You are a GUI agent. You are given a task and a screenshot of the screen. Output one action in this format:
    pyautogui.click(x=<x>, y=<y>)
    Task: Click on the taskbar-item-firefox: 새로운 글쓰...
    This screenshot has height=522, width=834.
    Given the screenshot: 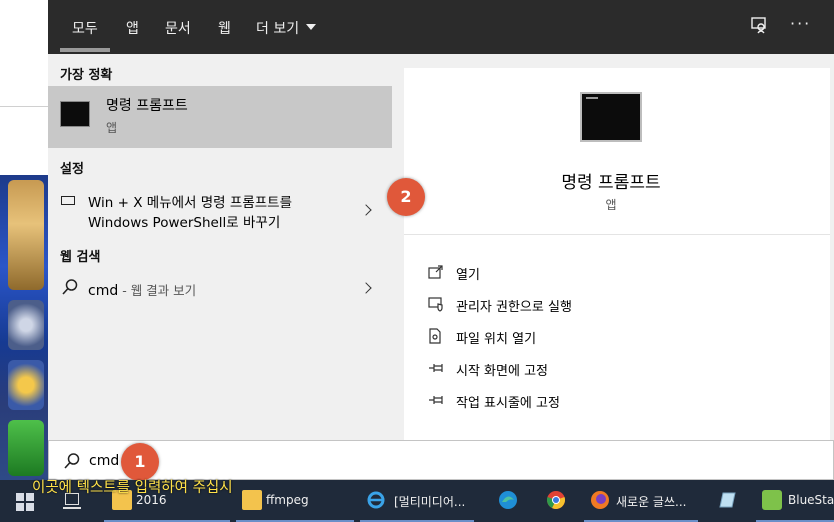 What is the action you would take?
    pyautogui.click(x=643, y=501)
    